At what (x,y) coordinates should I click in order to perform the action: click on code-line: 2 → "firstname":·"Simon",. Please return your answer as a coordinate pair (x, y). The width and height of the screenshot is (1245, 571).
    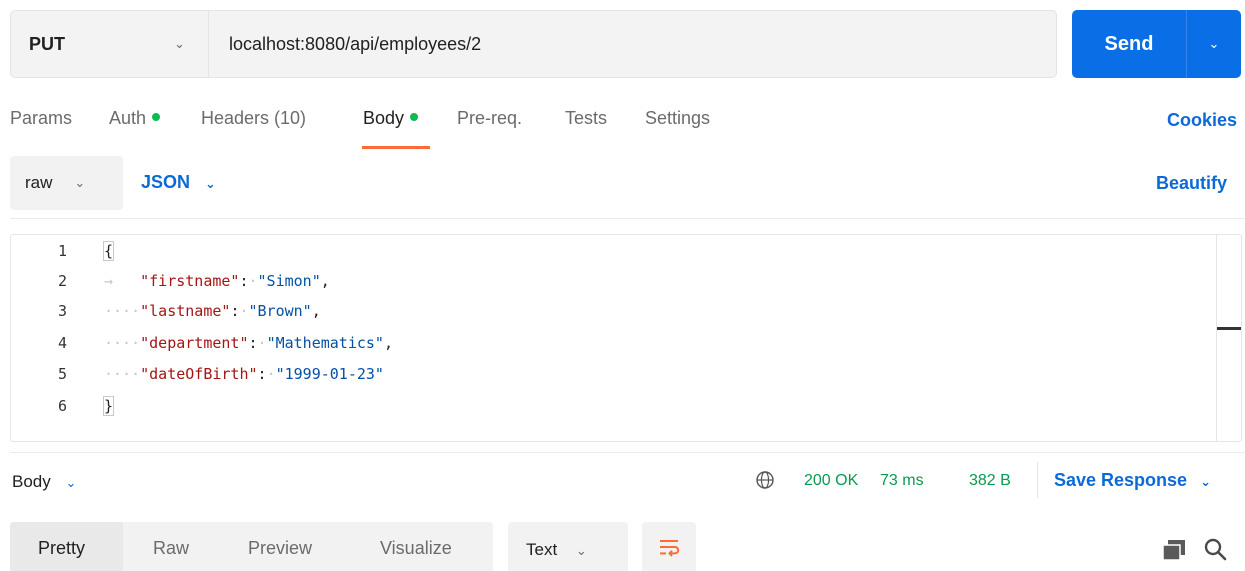
    Looking at the image, I should click on (170, 281).